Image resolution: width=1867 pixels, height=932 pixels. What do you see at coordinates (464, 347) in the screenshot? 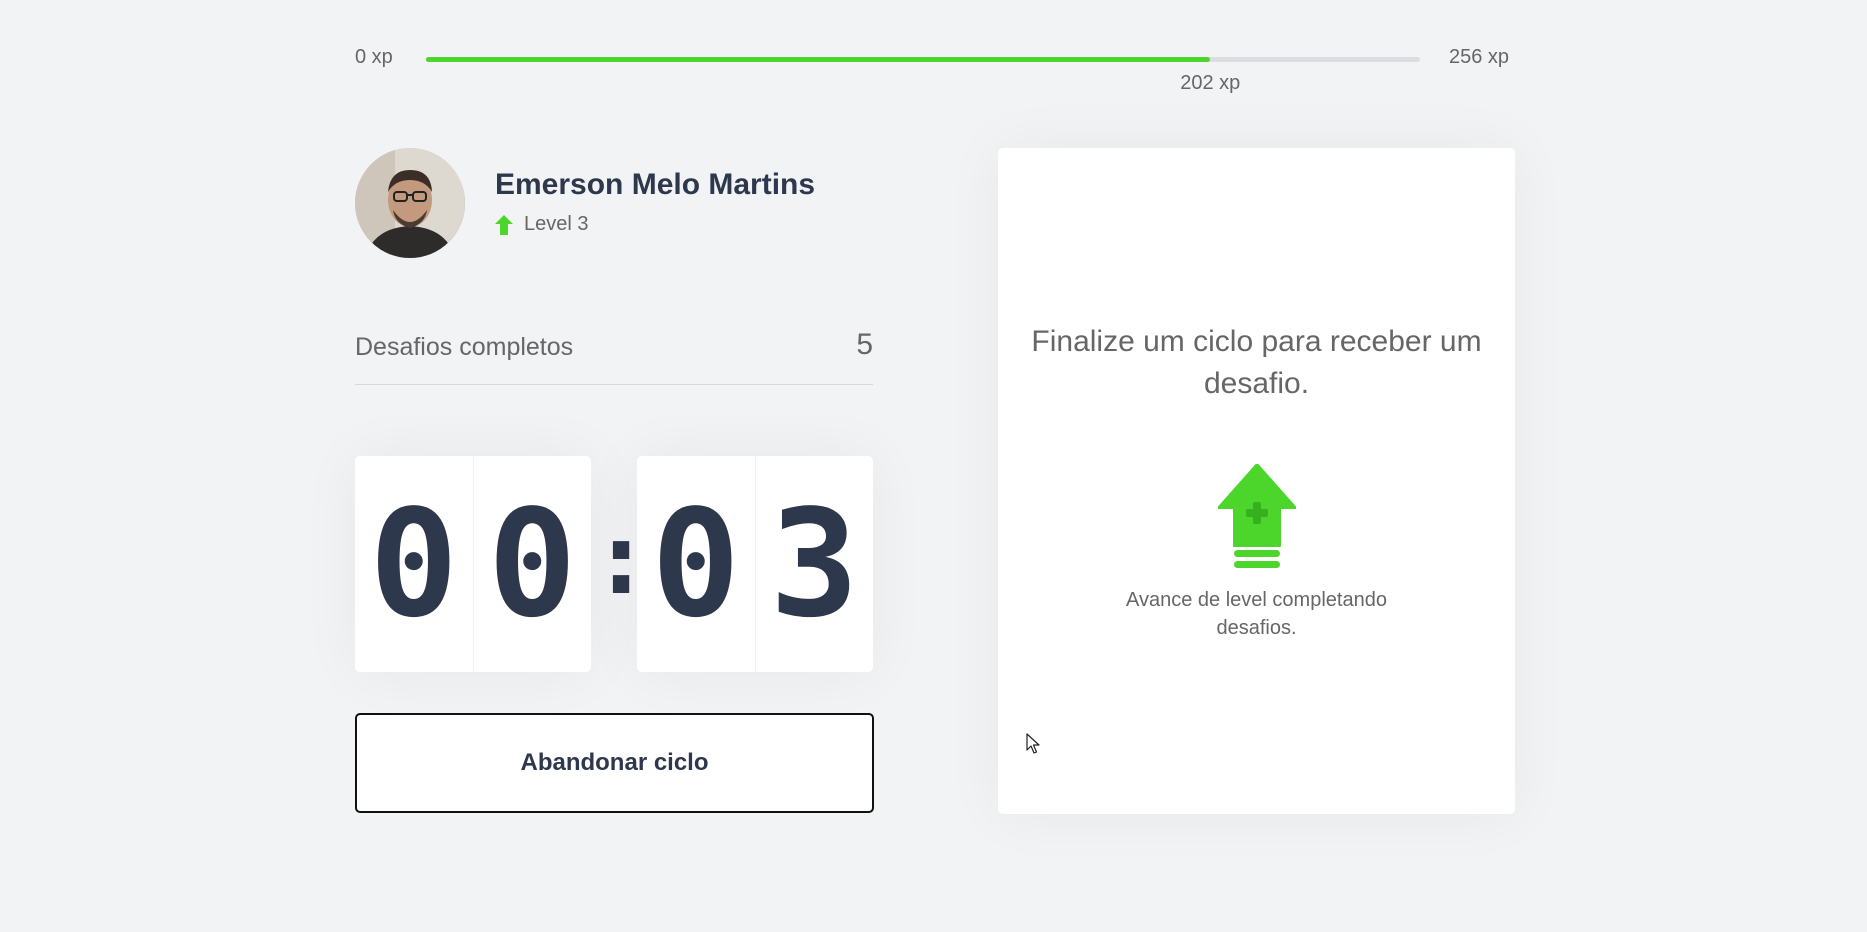
I see `completed-challenges-label: Desafios completos` at bounding box center [464, 347].